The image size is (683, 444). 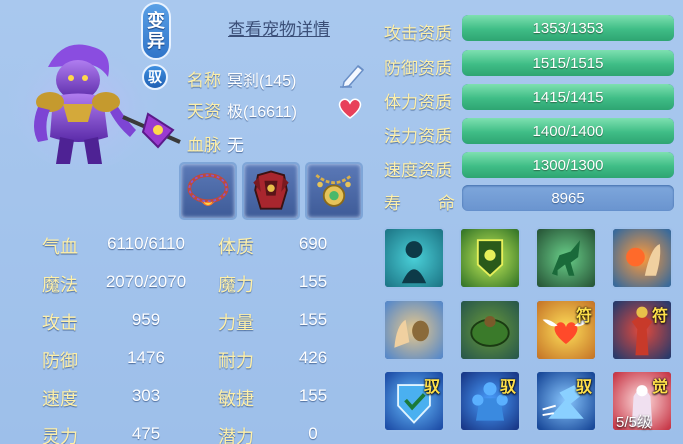 I want to click on armor-red-icon, so click(x=271, y=190).